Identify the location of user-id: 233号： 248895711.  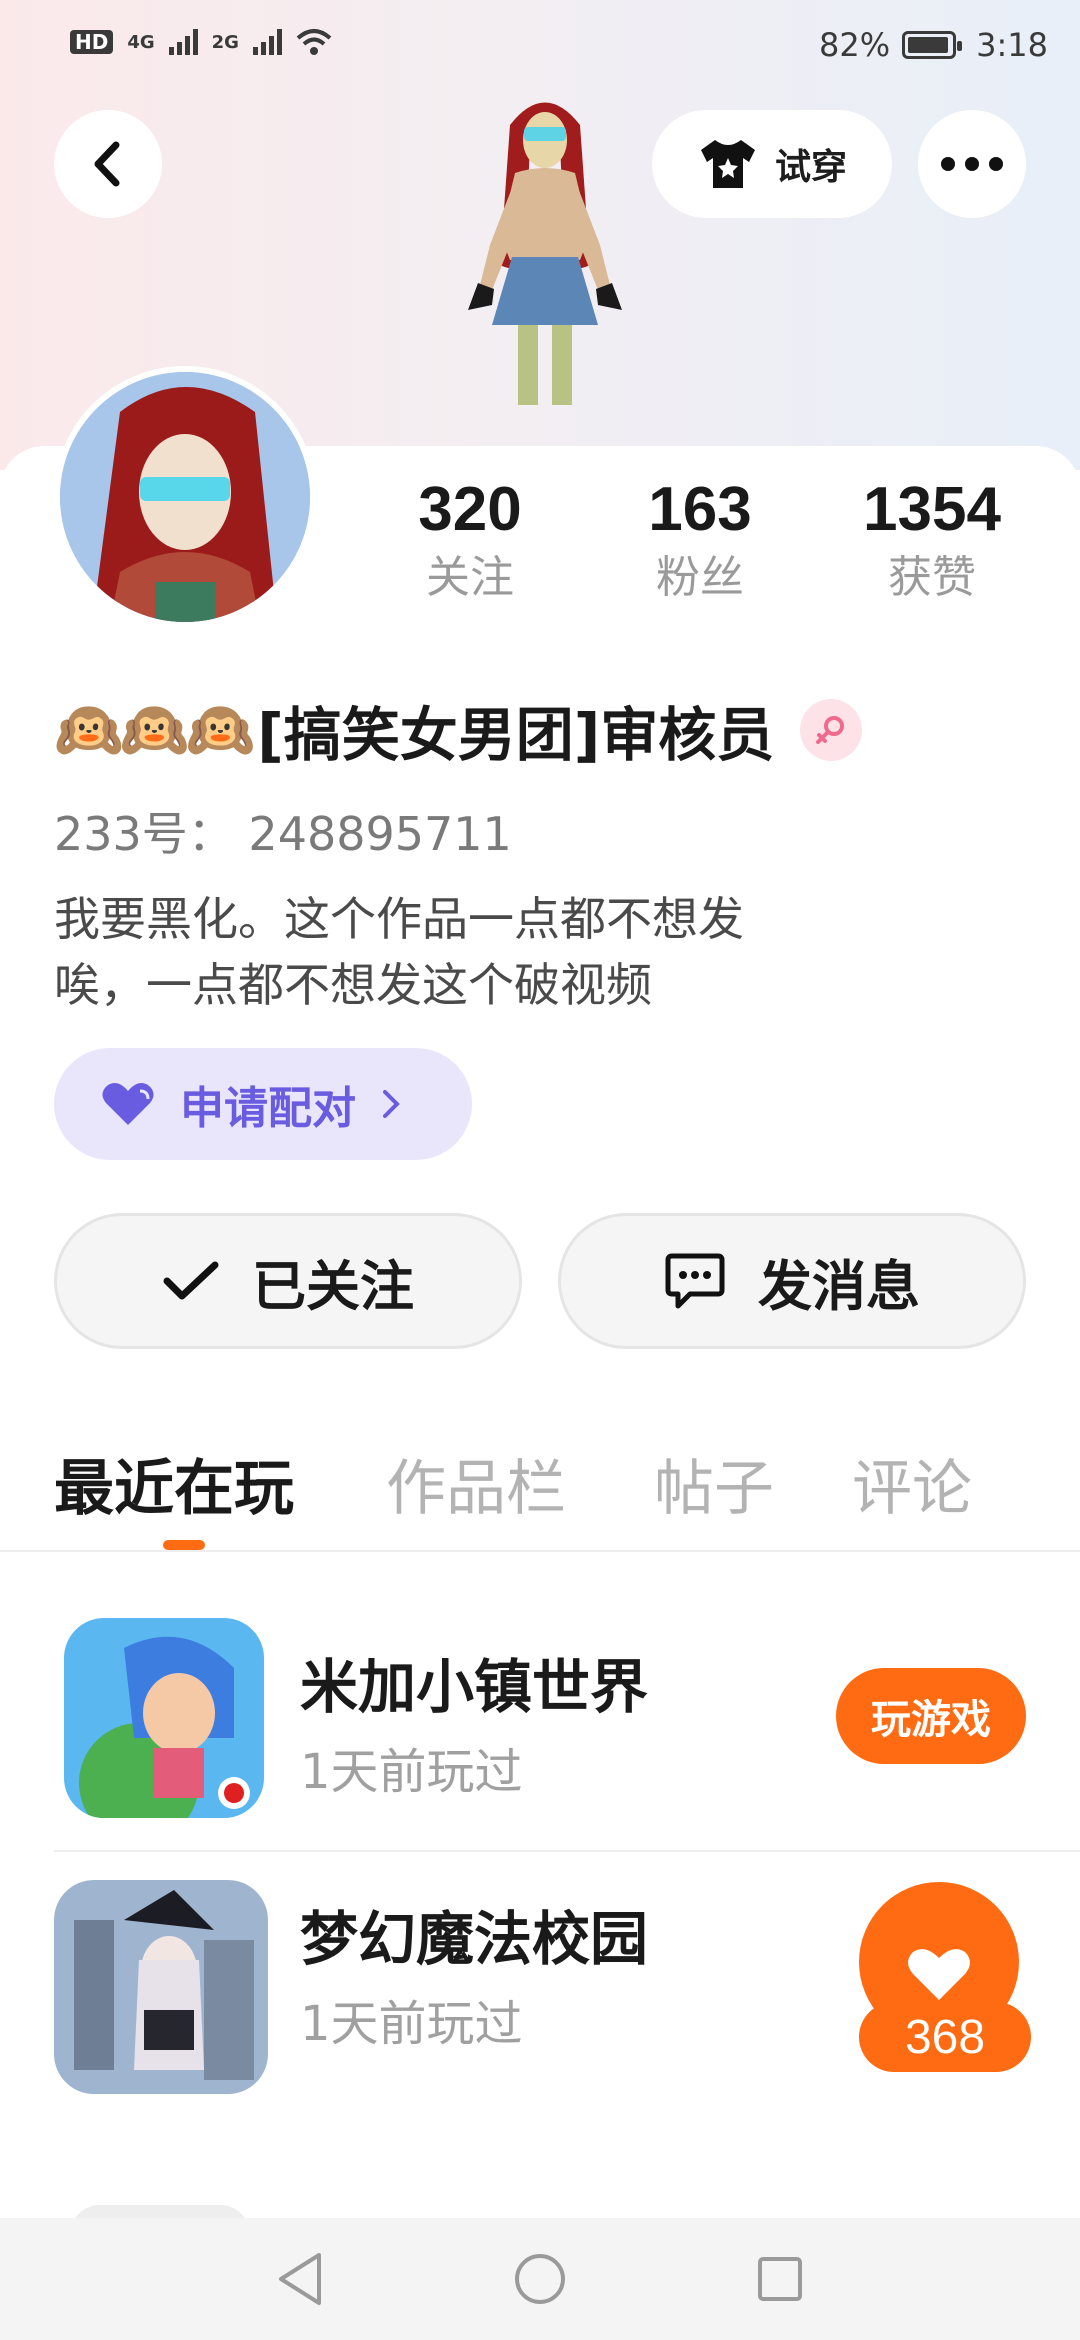
(283, 834).